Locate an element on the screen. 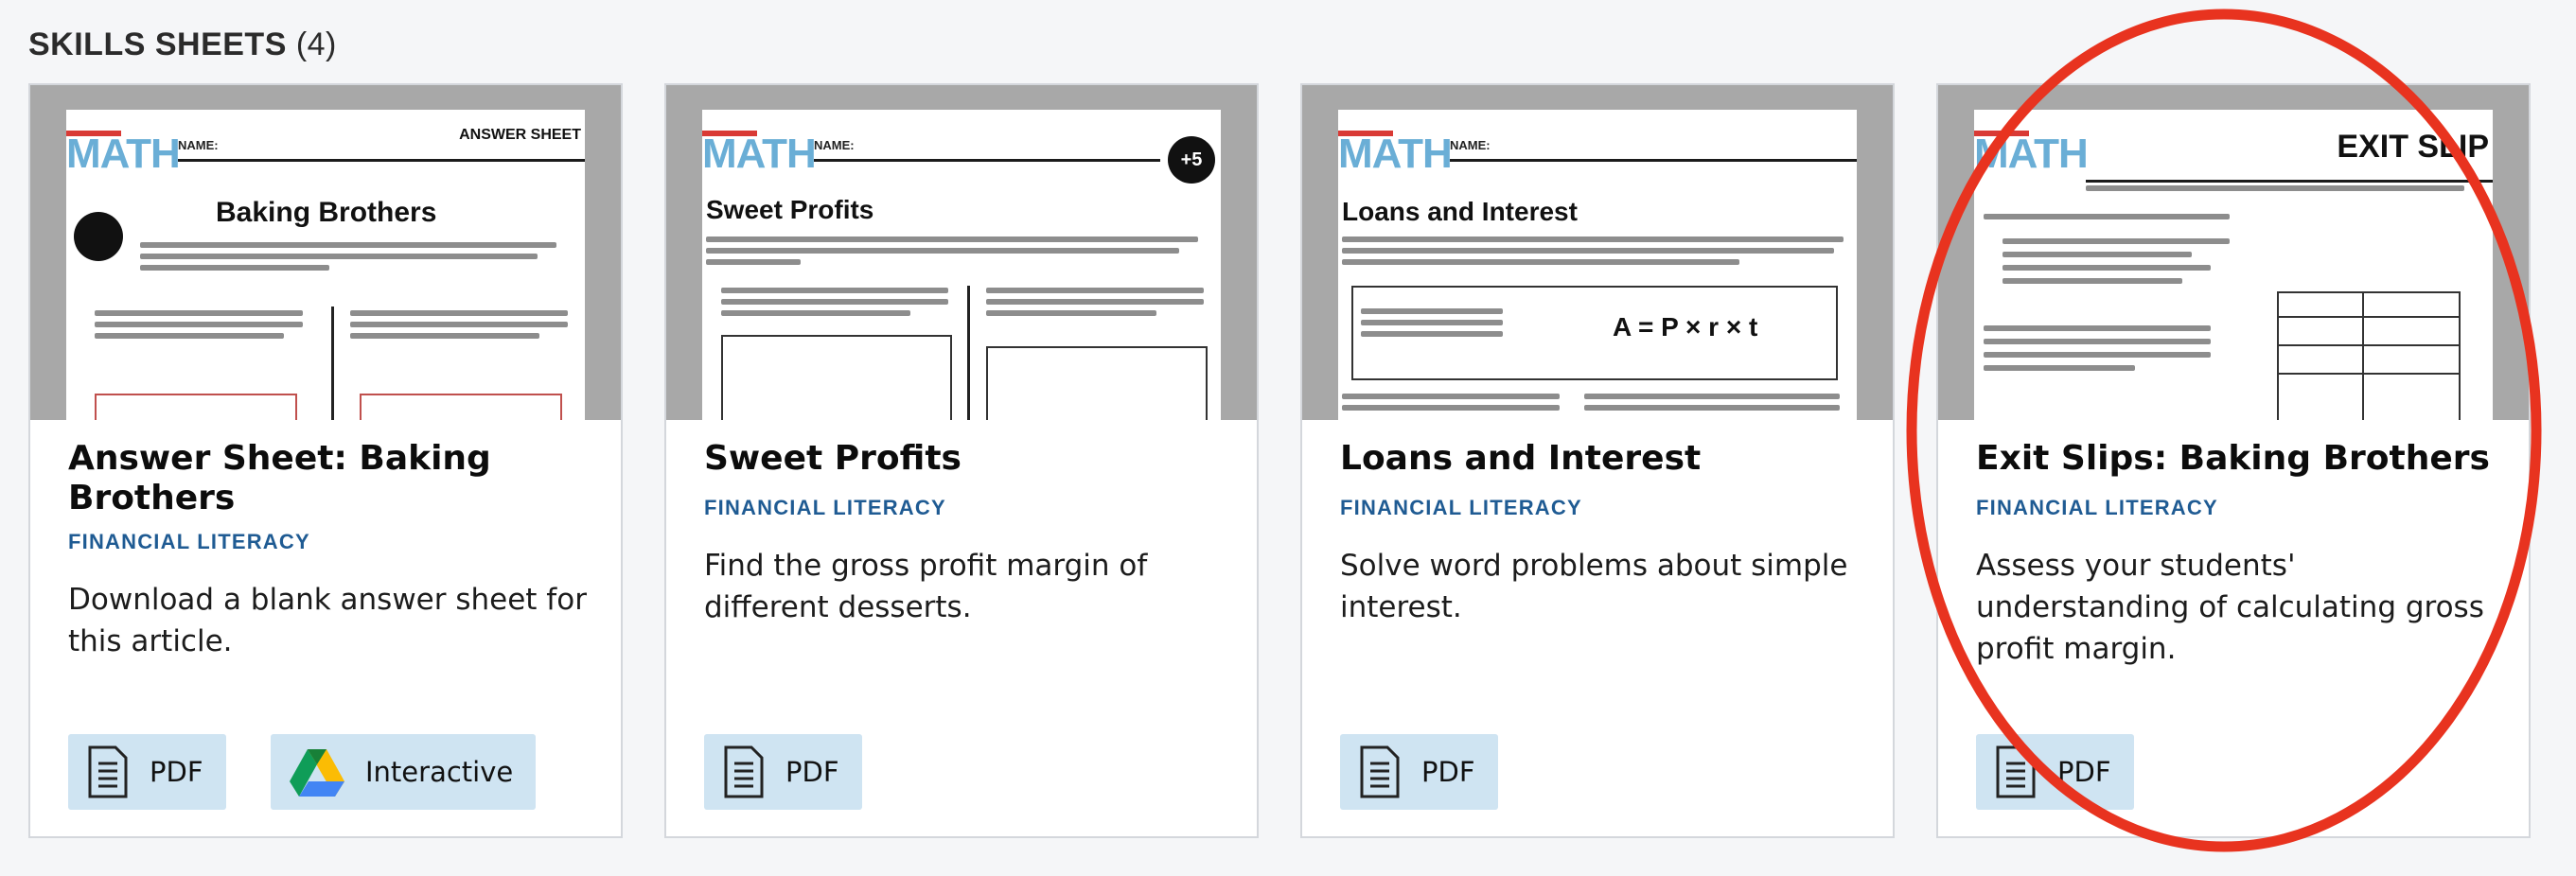 This screenshot has height=876, width=2576. card-title: Answer Sheet: Baking Brothers is located at coordinates (327, 478).